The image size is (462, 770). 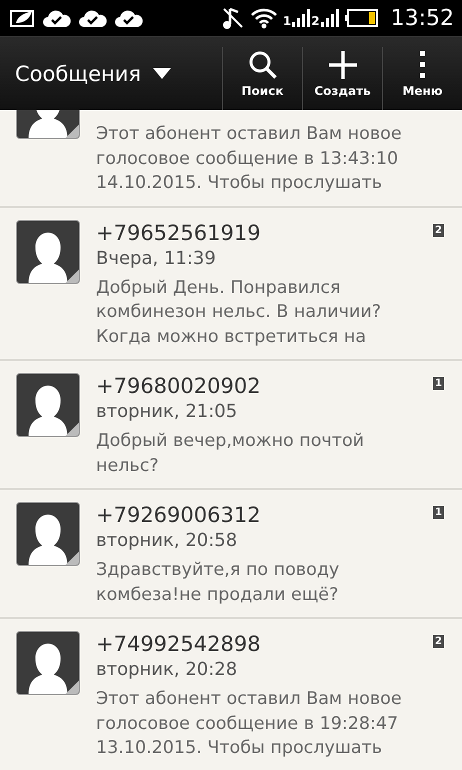 What do you see at coordinates (179, 515) in the screenshot?
I see `sender-number: +79269006312` at bounding box center [179, 515].